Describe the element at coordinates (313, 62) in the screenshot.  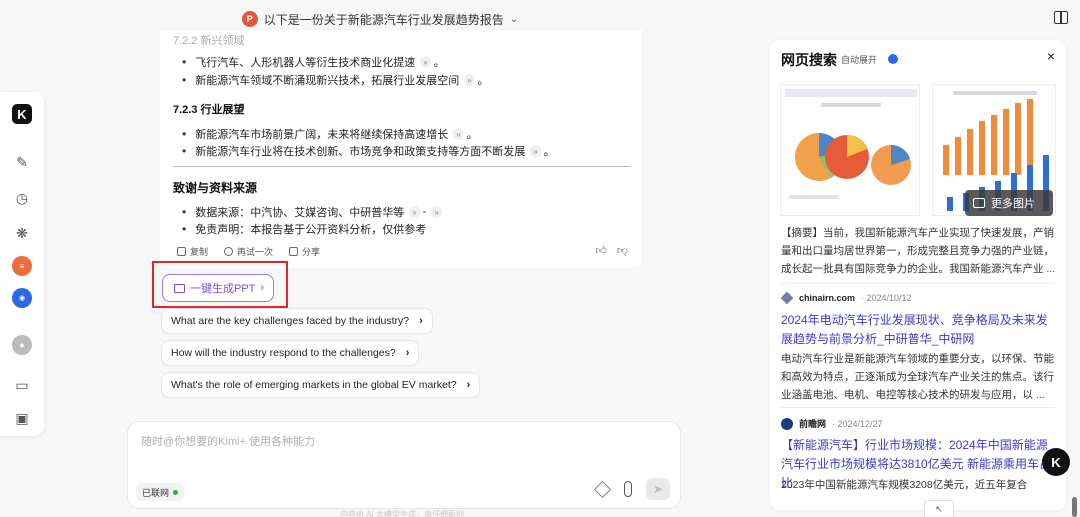
I see `bullet-item: 飞行汽车、人形机器人等衍生技术商业化提速»。` at that location.